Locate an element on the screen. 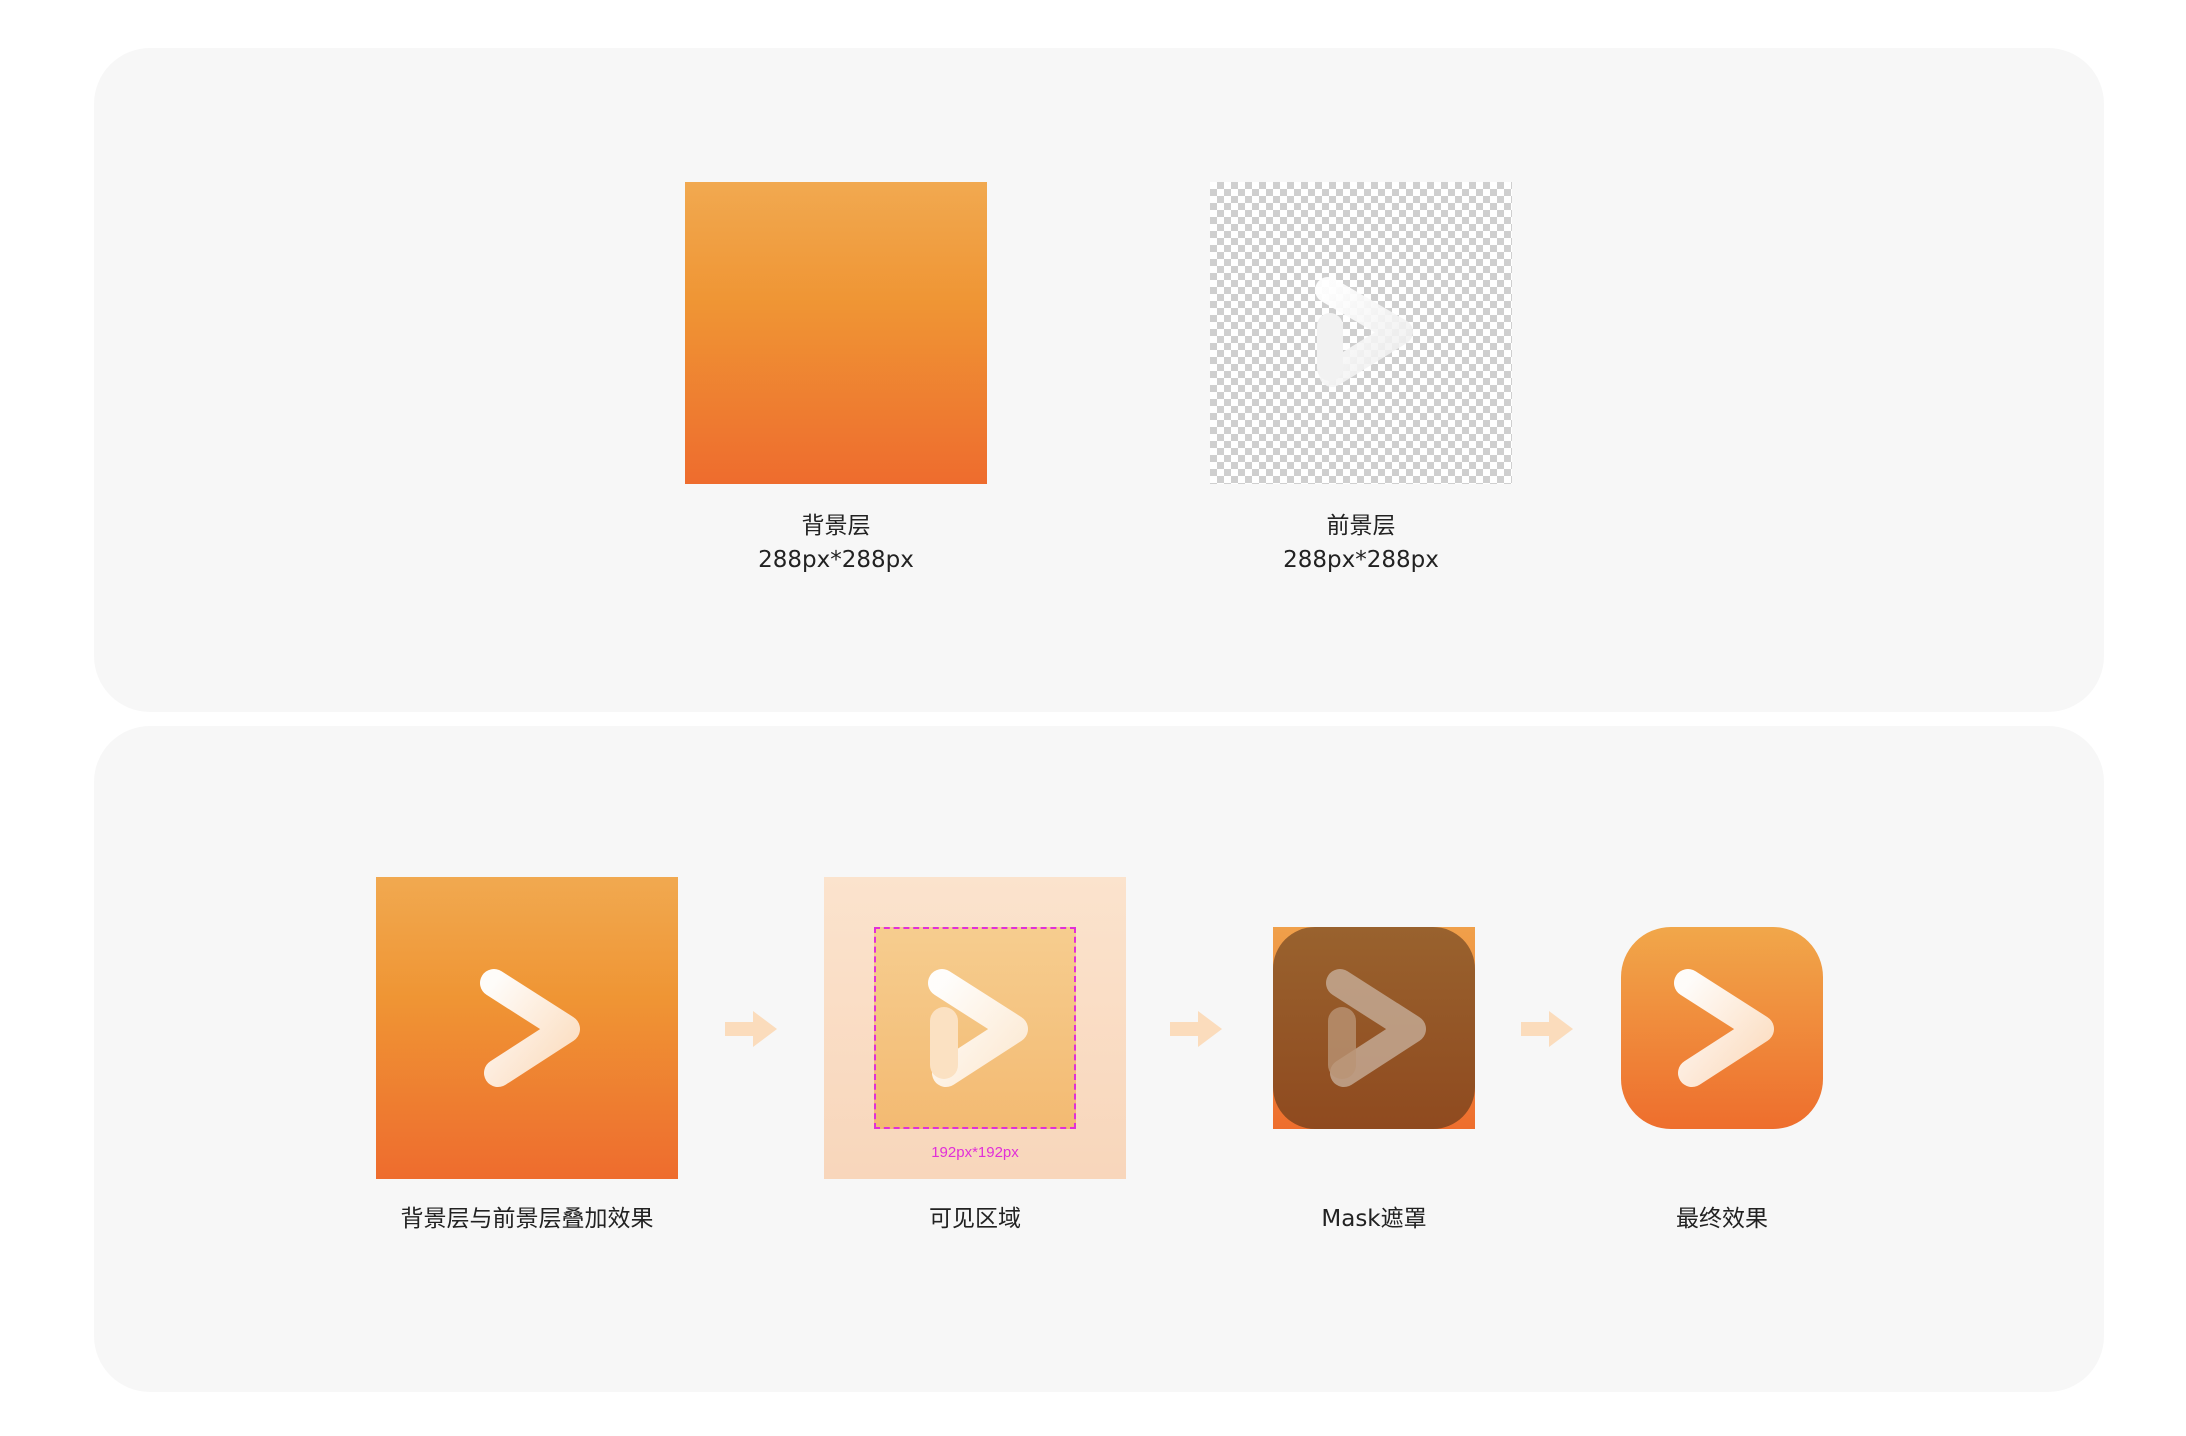 The width and height of the screenshot is (2186, 1436). visible-area-label: 可见区域 is located at coordinates (975, 1219).